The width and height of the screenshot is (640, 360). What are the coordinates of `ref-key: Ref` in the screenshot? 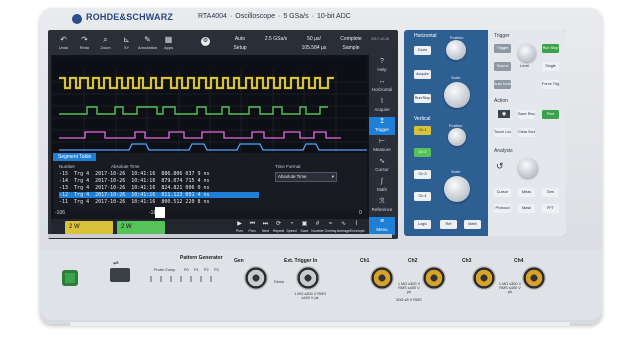 It's located at (448, 224).